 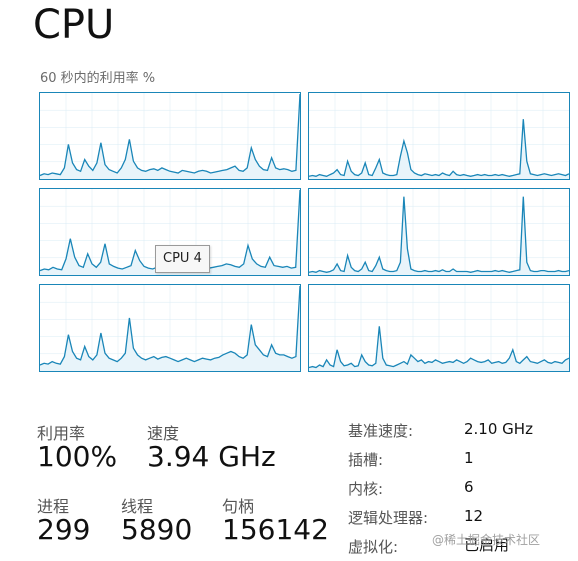 I want to click on watermark: @稀土掘金技术社区, so click(x=486, y=540).